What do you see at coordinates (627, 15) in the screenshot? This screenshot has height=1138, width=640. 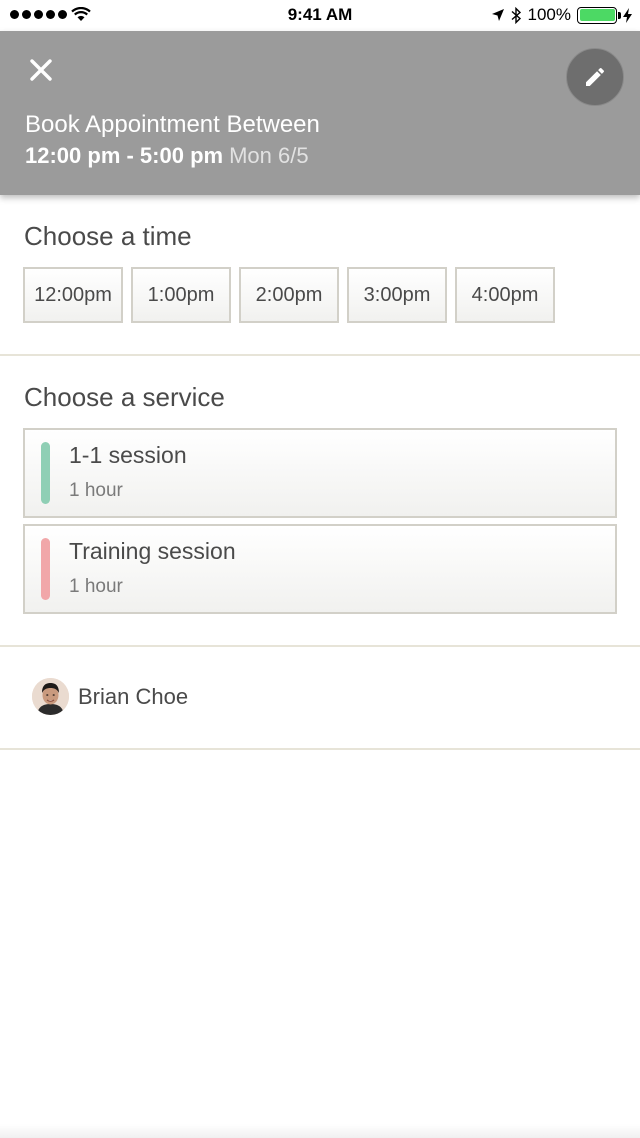 I see `charging-bolt-icon` at bounding box center [627, 15].